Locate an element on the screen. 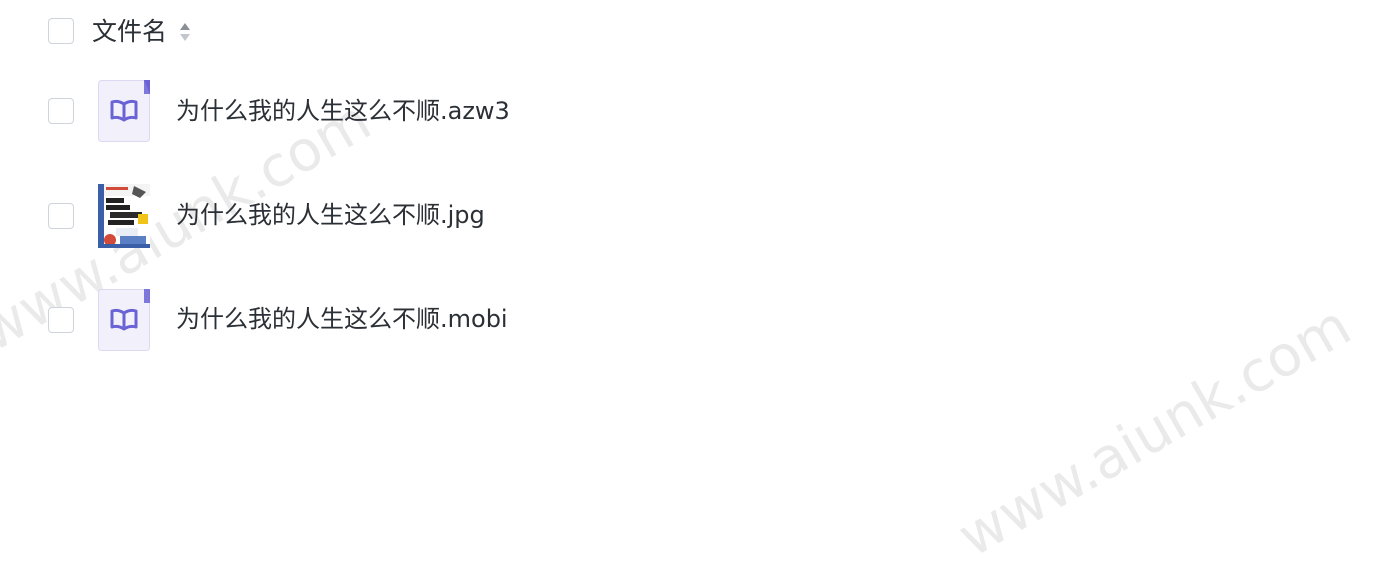  column-header-filename: 文件名 is located at coordinates (129, 32).